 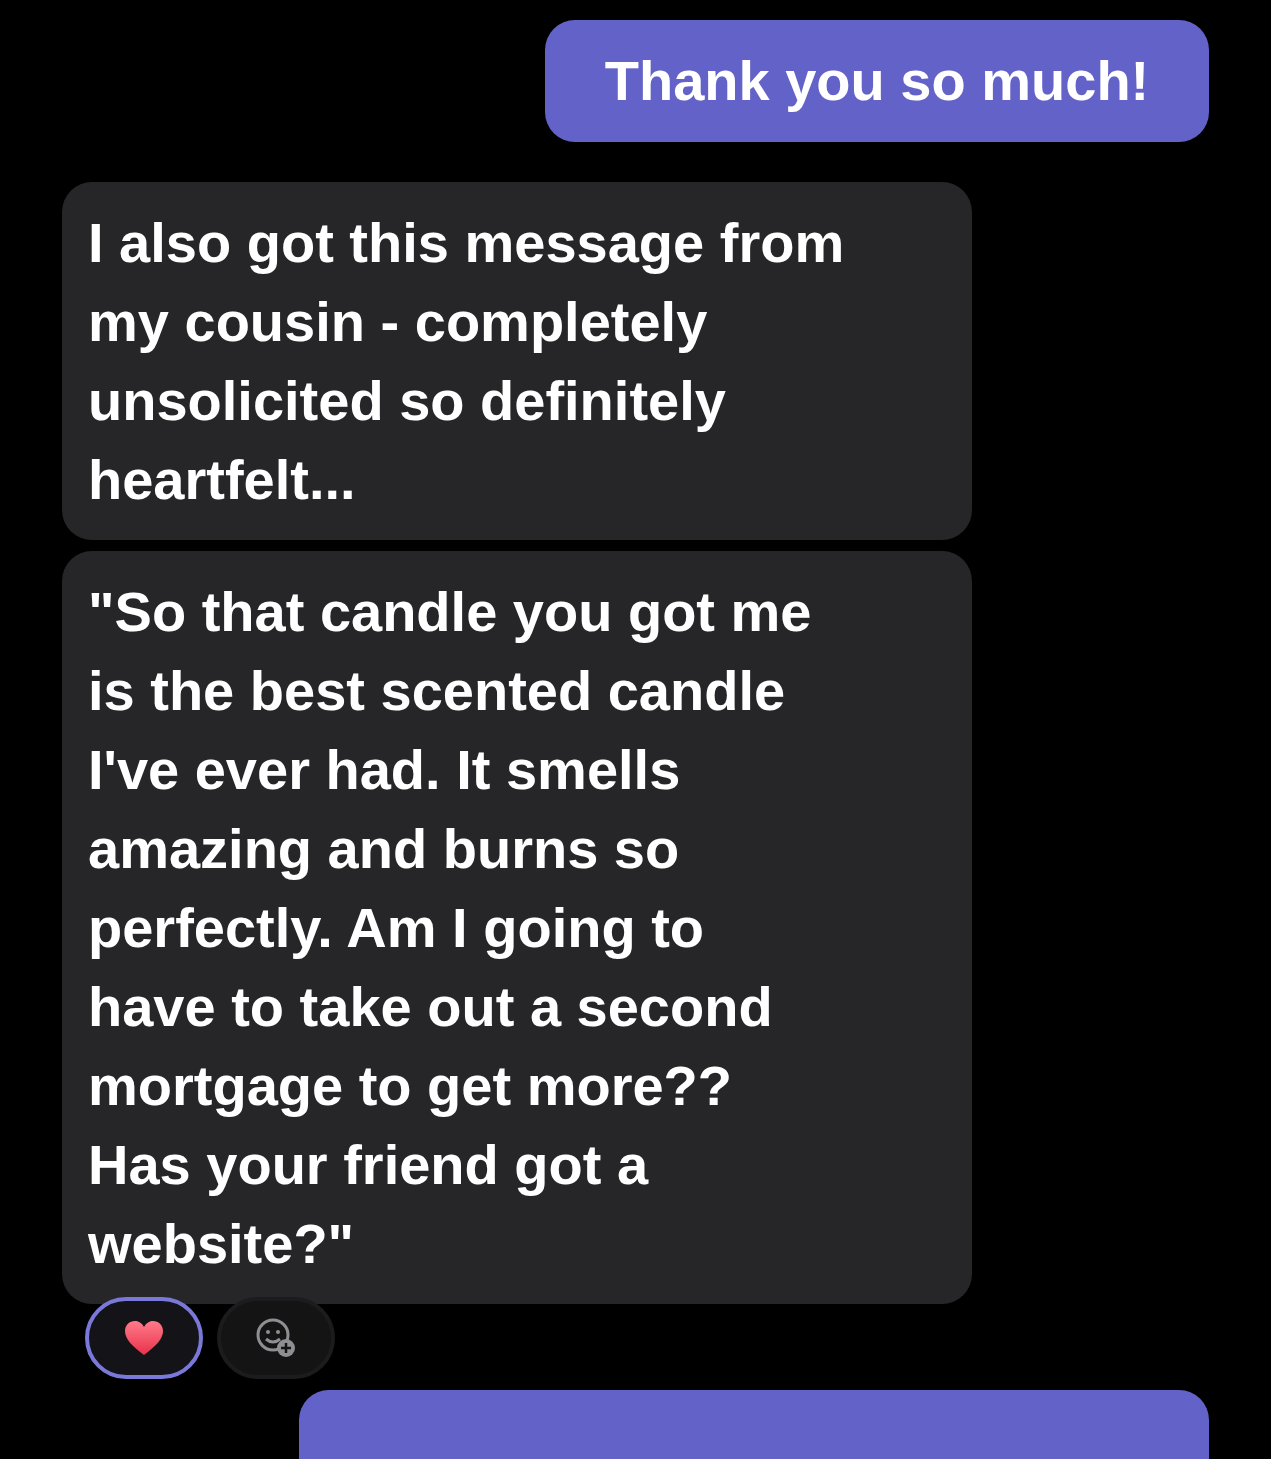 What do you see at coordinates (877, 81) in the screenshot?
I see `message-text: Thank you so much!` at bounding box center [877, 81].